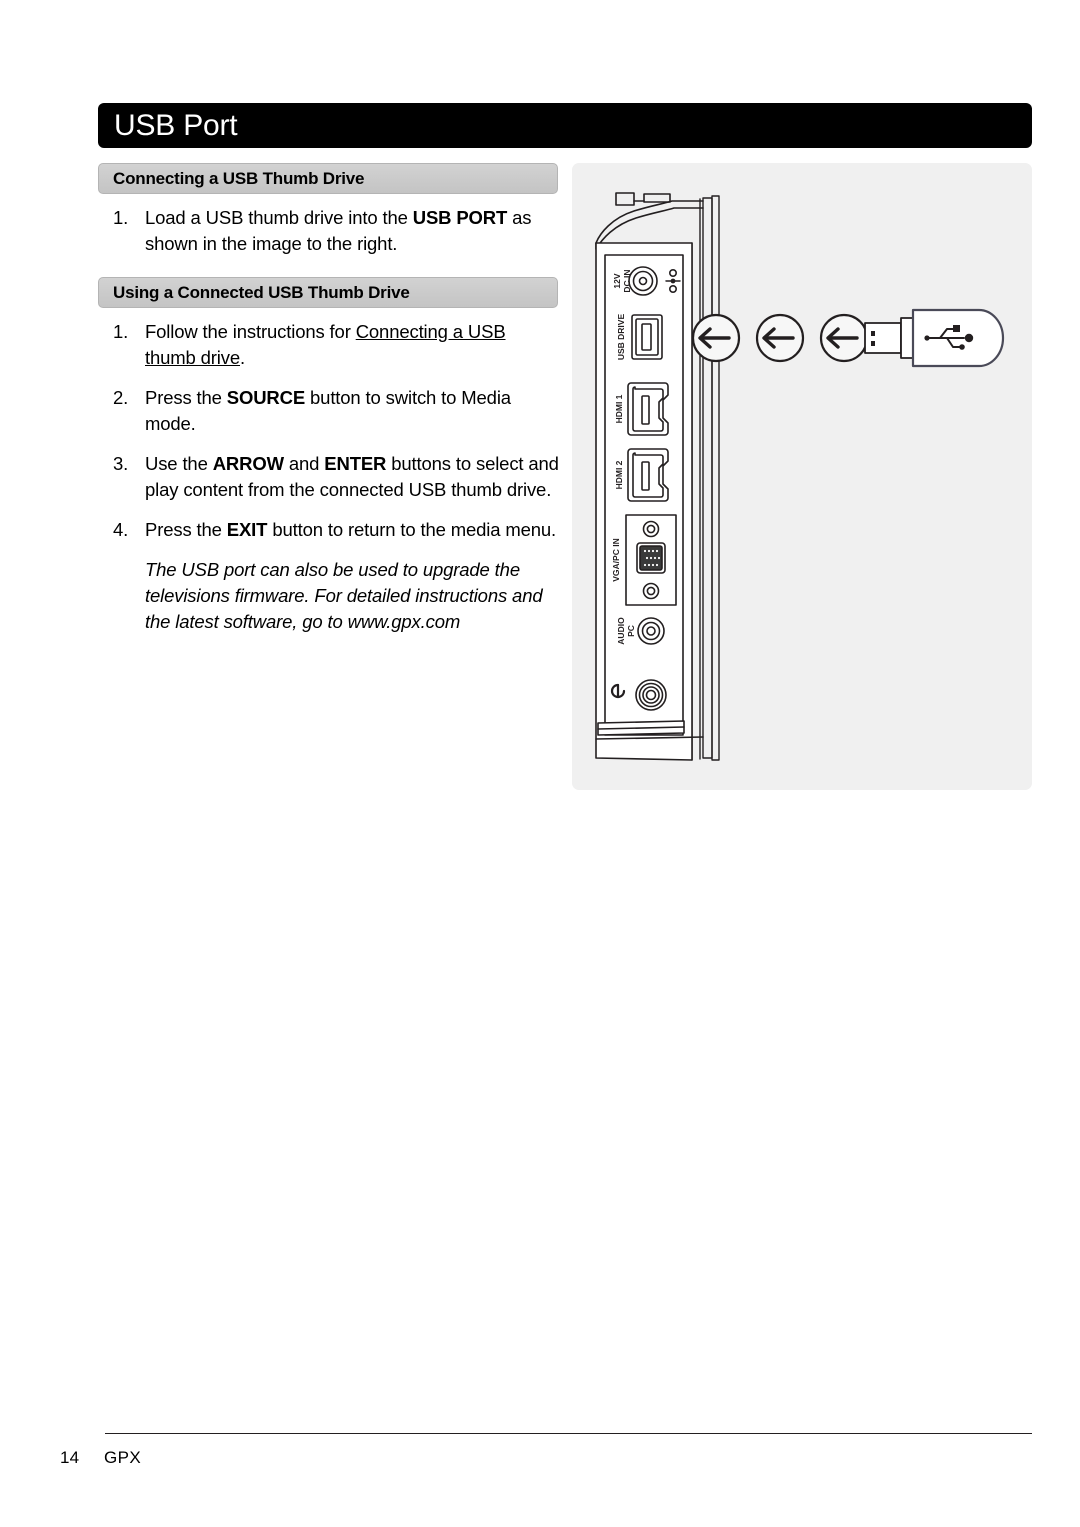 The width and height of the screenshot is (1080, 1527). I want to click on step-text-part: Load a USB thumb drive into the, so click(279, 217).